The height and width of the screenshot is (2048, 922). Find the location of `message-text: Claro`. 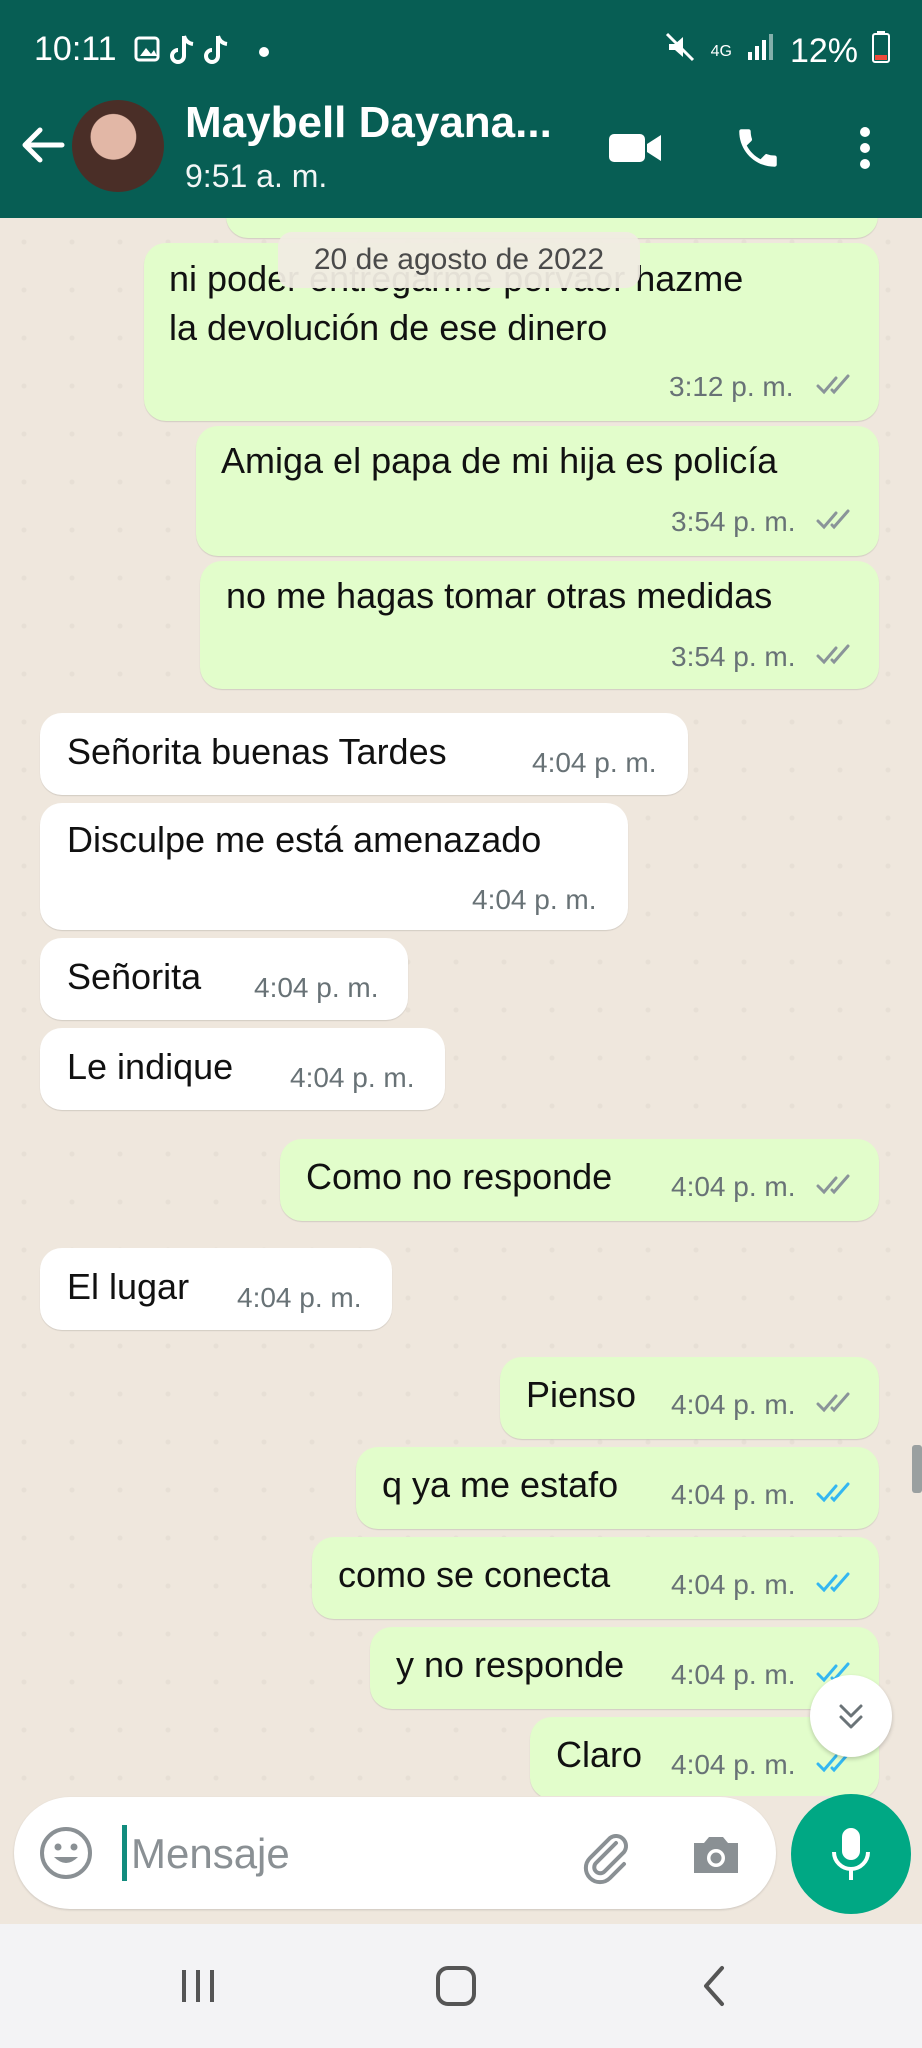

message-text: Claro is located at coordinates (599, 1754).